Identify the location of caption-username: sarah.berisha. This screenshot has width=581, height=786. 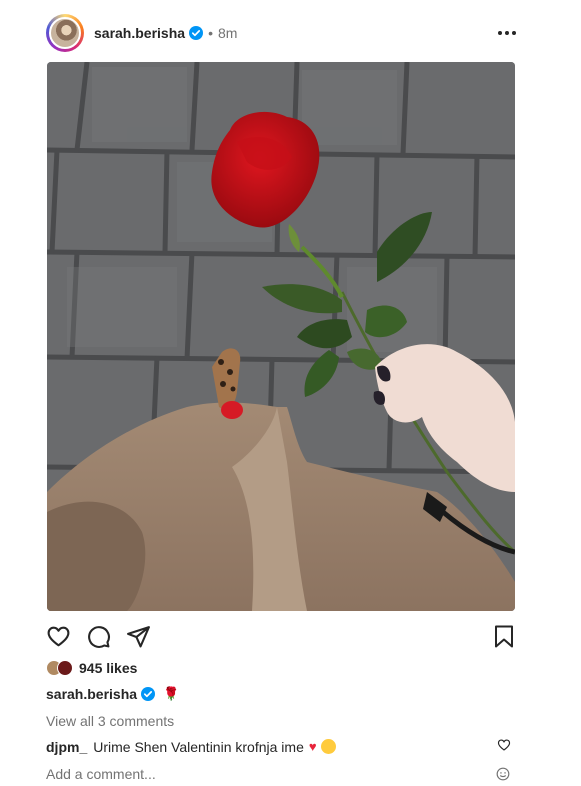
(91, 694).